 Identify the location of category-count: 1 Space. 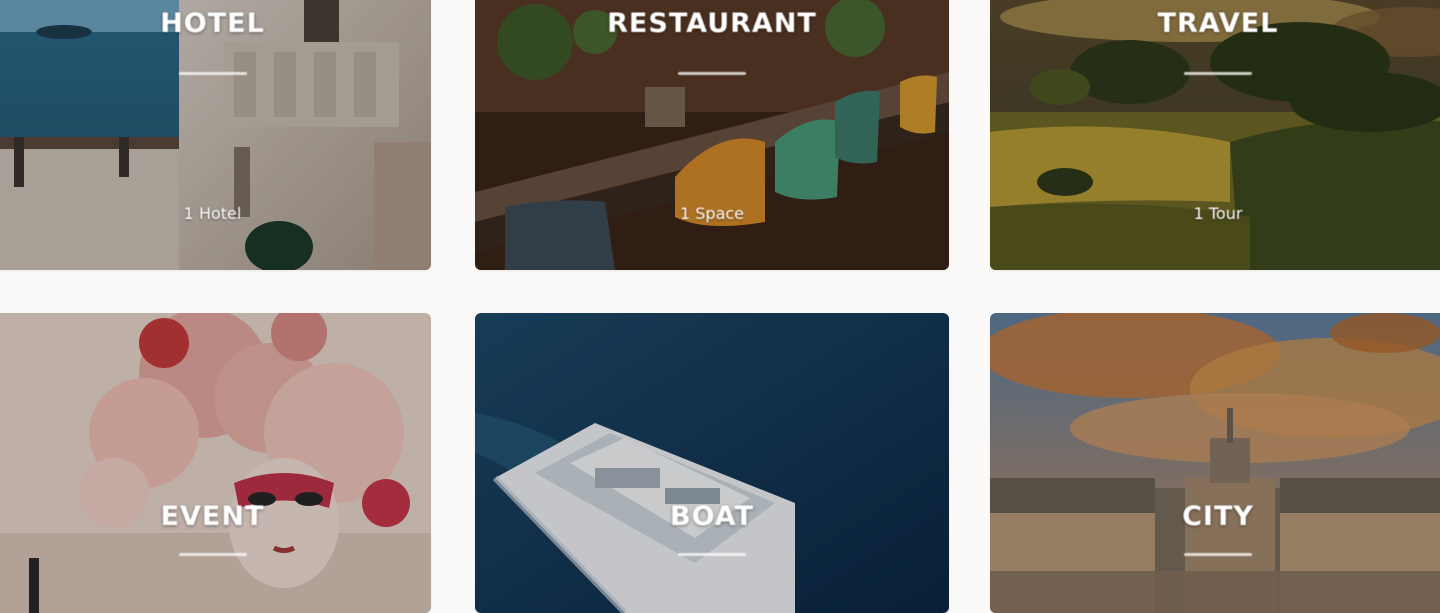
(712, 213).